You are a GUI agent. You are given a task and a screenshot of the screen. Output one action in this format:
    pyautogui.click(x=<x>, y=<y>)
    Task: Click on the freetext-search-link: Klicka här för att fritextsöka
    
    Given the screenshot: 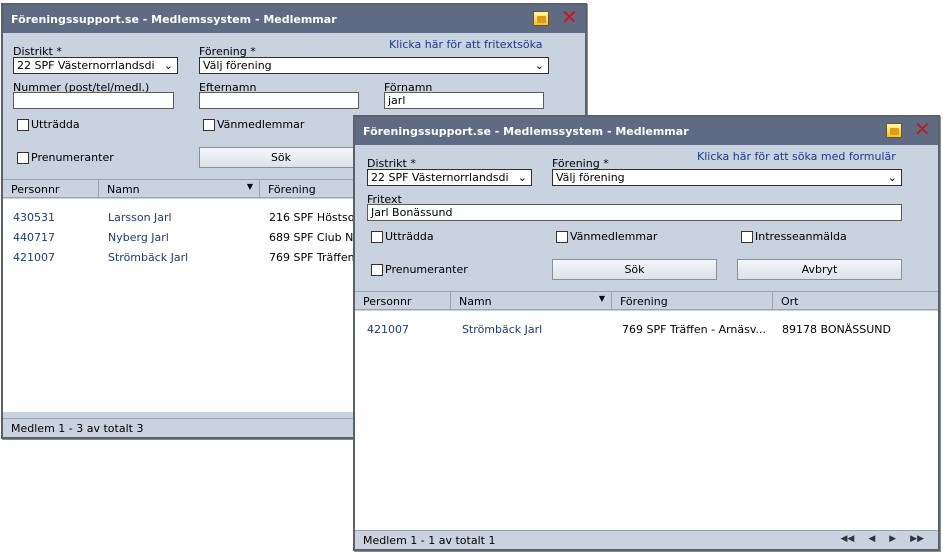 What is the action you would take?
    pyautogui.click(x=466, y=44)
    